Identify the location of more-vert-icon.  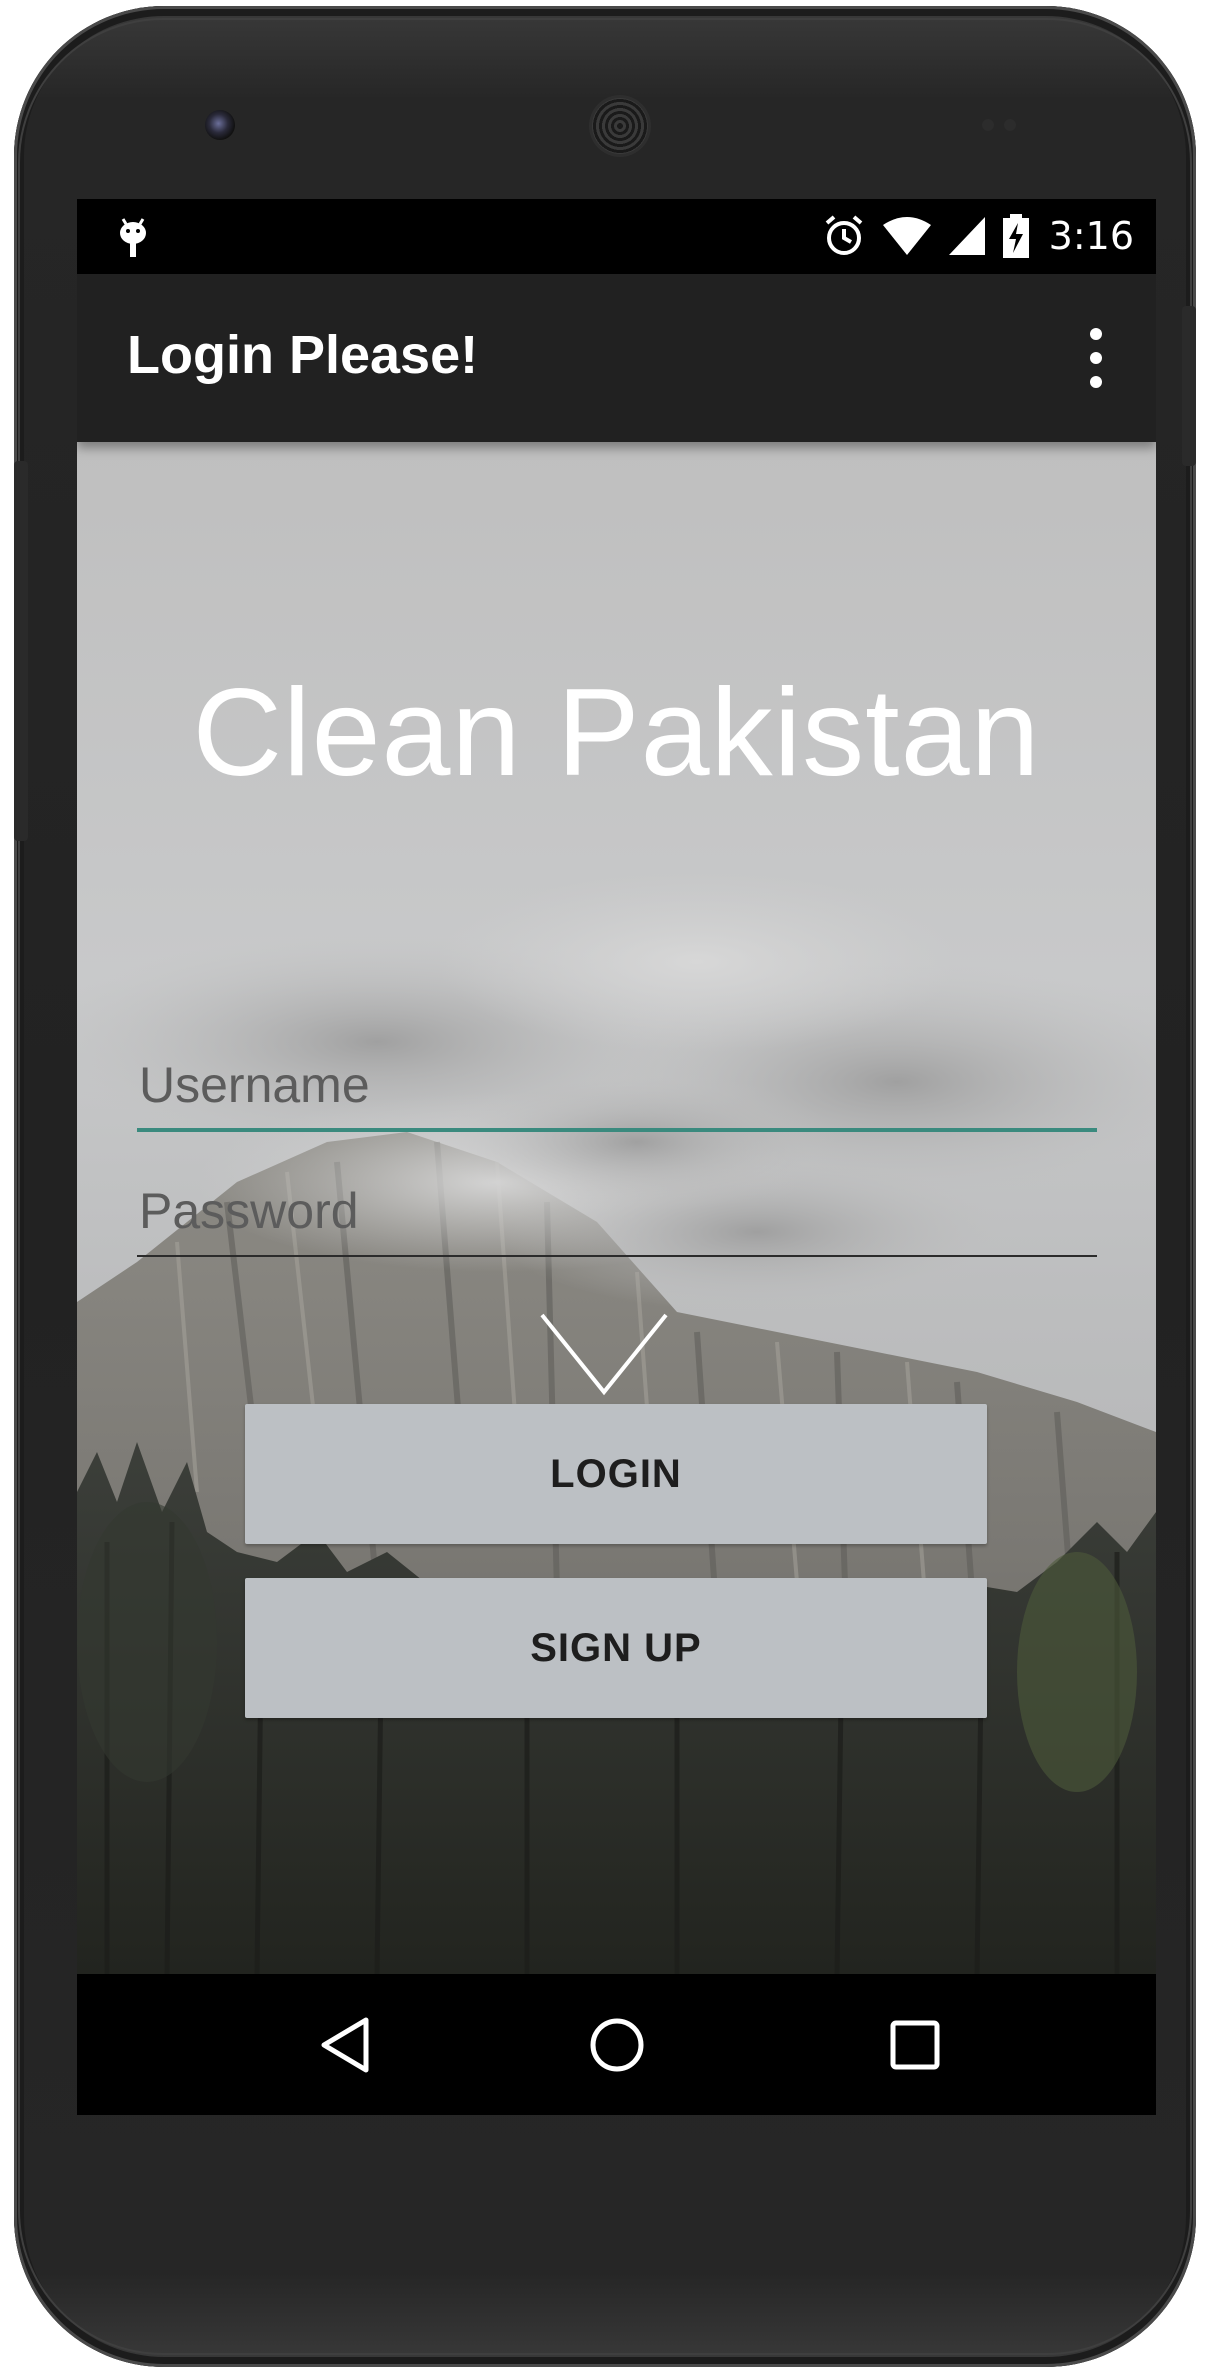
(1096, 358).